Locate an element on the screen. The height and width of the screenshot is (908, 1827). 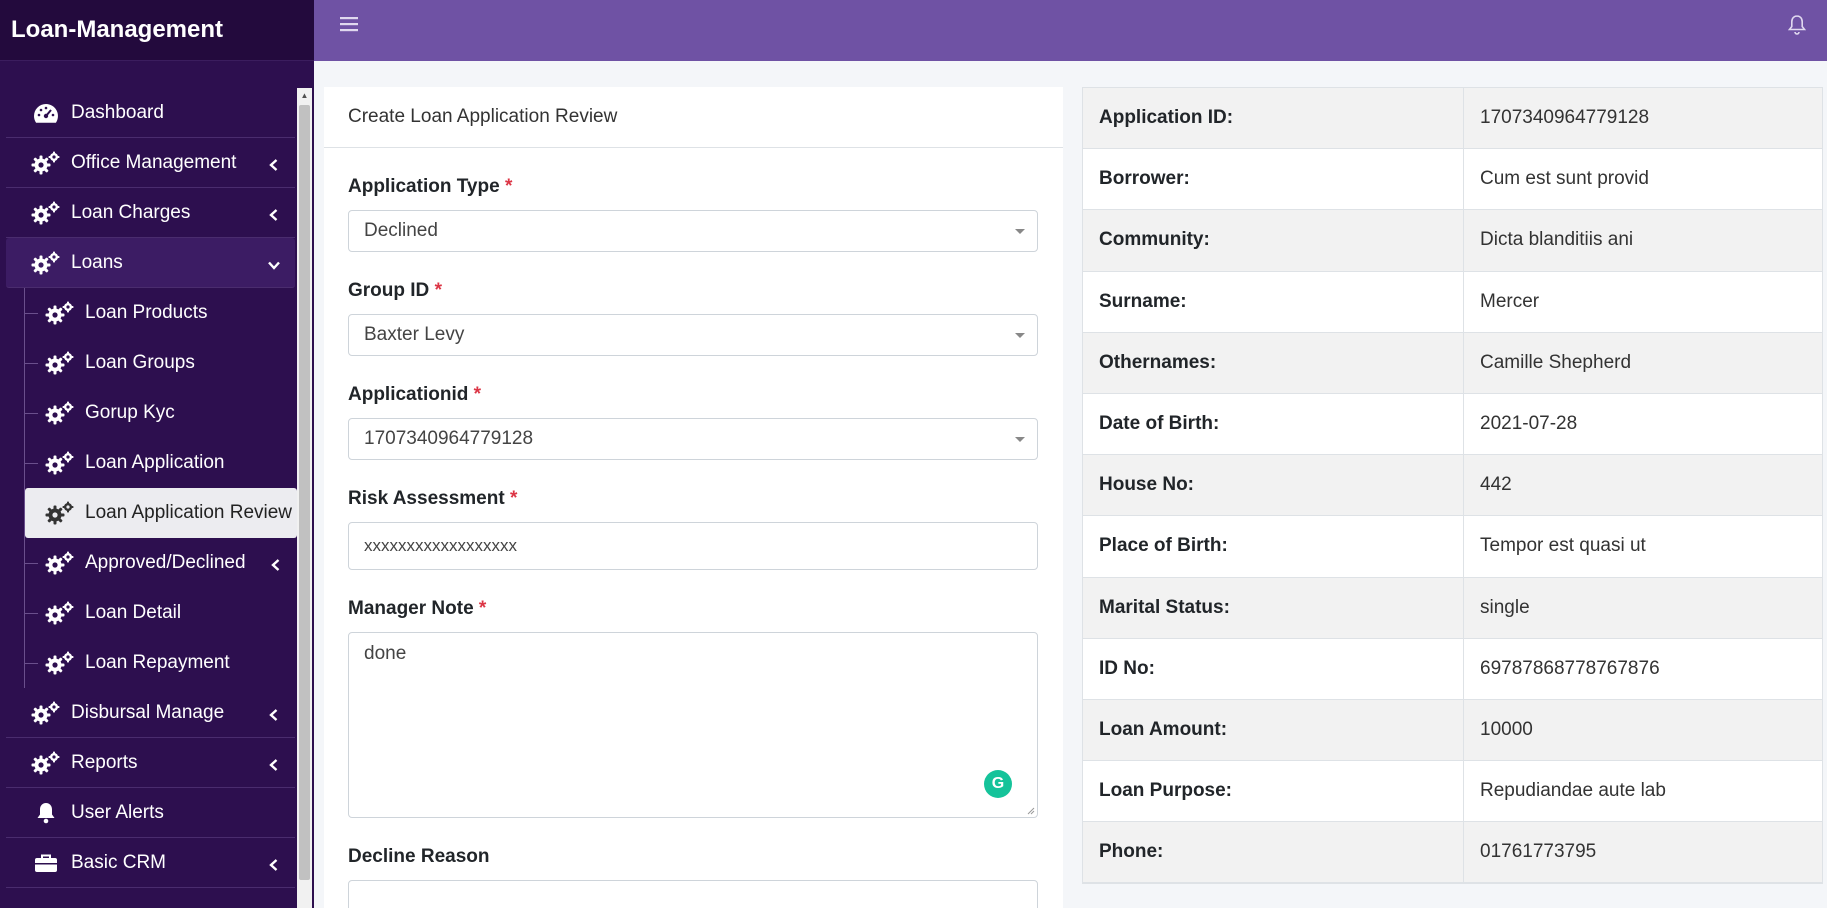
sidebar-item-basic-crm: Basic CRM is located at coordinates (150, 863).